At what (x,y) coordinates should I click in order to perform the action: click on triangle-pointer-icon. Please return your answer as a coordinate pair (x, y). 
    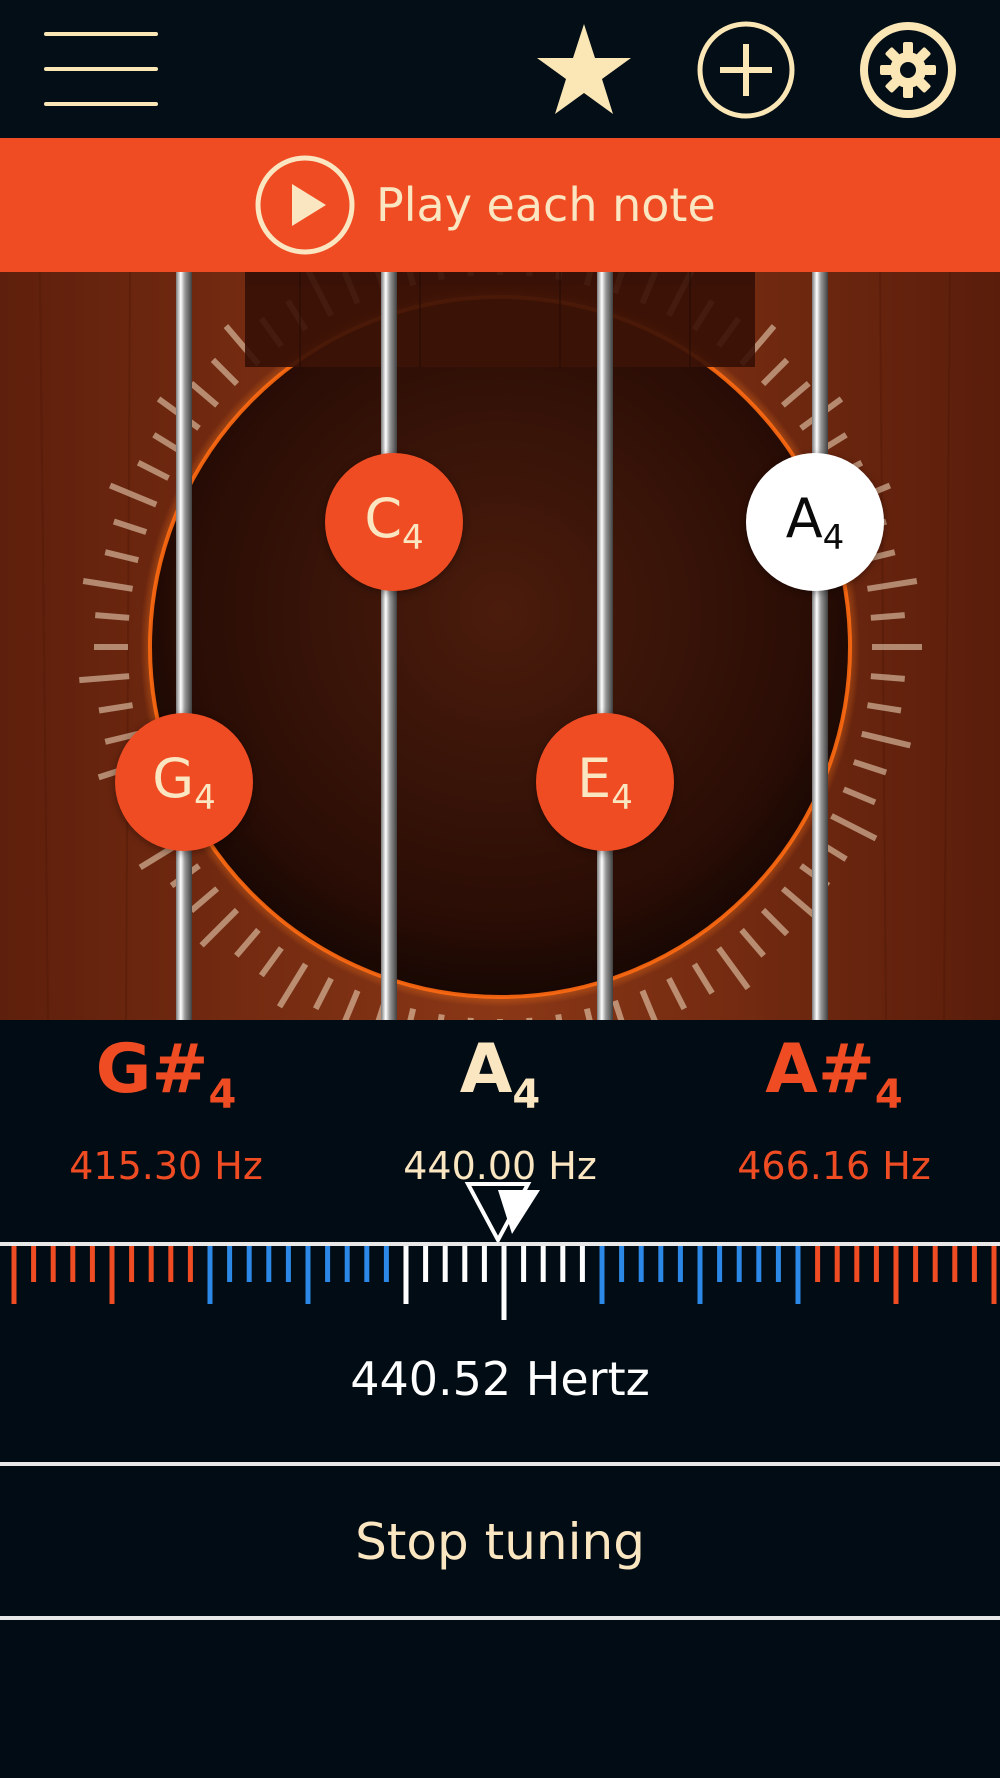
    Looking at the image, I should click on (502, 1213).